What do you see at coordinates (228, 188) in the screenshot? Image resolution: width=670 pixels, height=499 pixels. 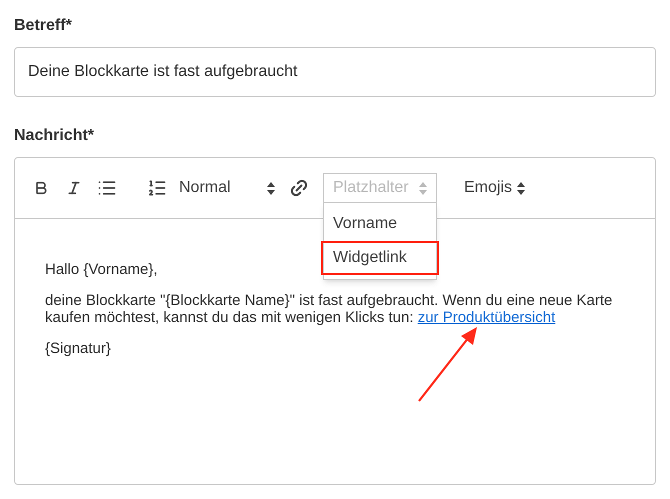 I see `format-select: Normal` at bounding box center [228, 188].